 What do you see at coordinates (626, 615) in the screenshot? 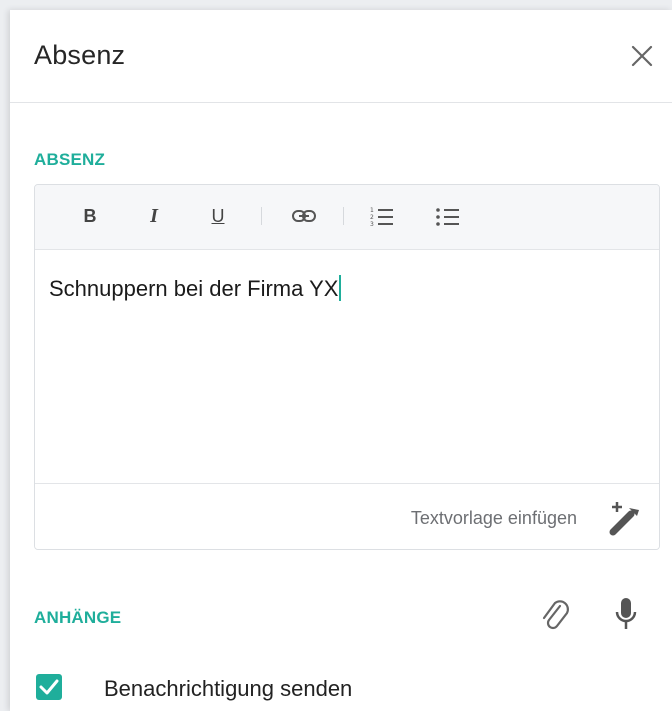
I see `microphone-icon` at bounding box center [626, 615].